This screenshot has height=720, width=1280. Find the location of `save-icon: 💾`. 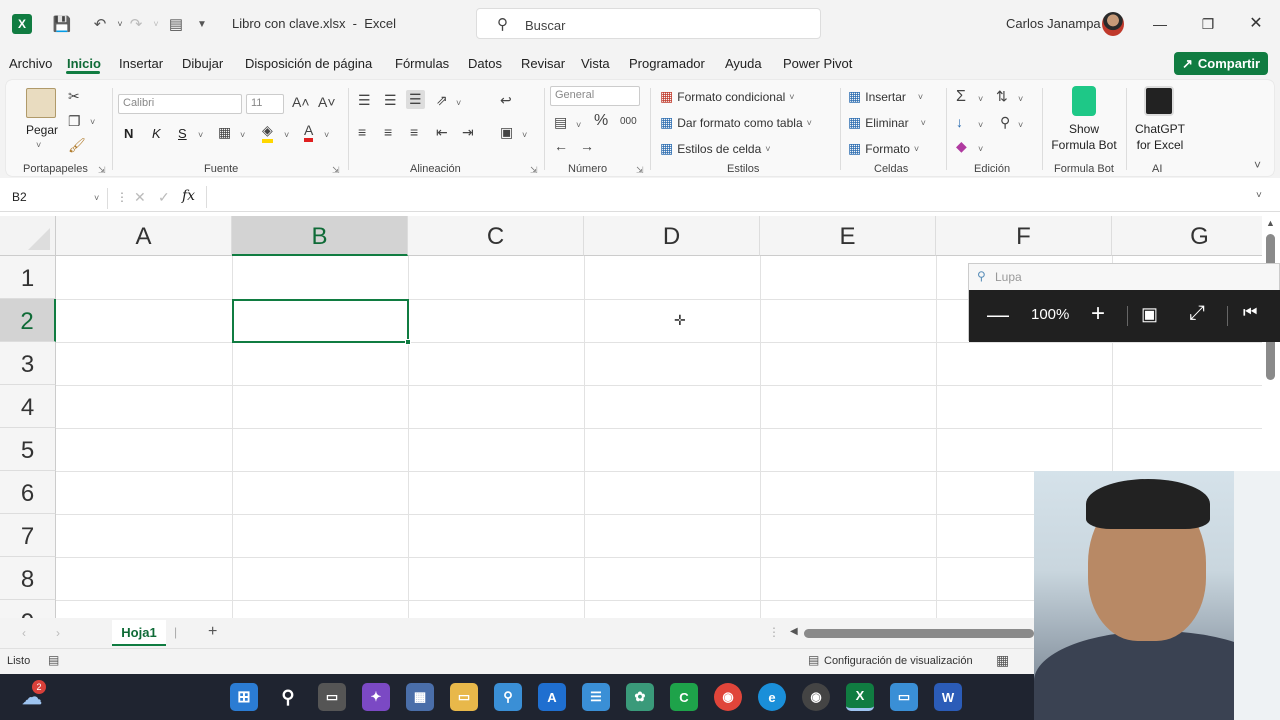

save-icon: 💾 is located at coordinates (62, 24).